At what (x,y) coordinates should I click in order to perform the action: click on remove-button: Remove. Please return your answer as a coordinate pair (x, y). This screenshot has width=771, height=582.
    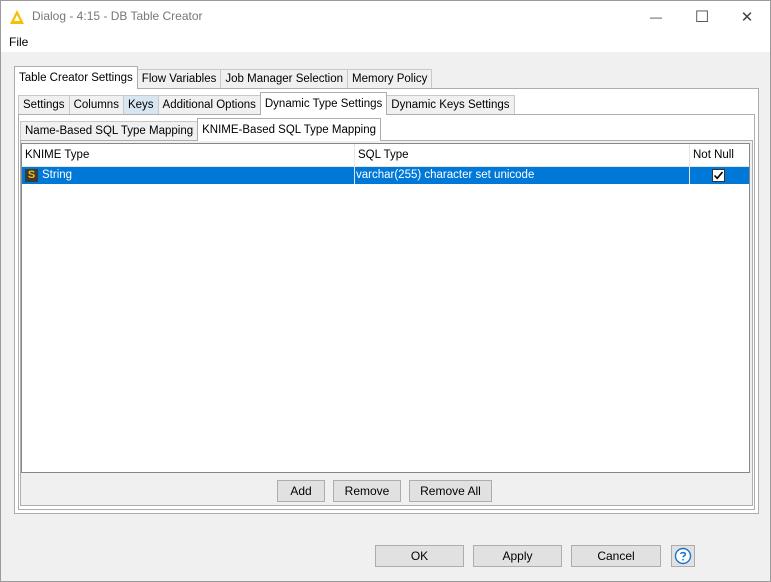
    Looking at the image, I should click on (367, 491).